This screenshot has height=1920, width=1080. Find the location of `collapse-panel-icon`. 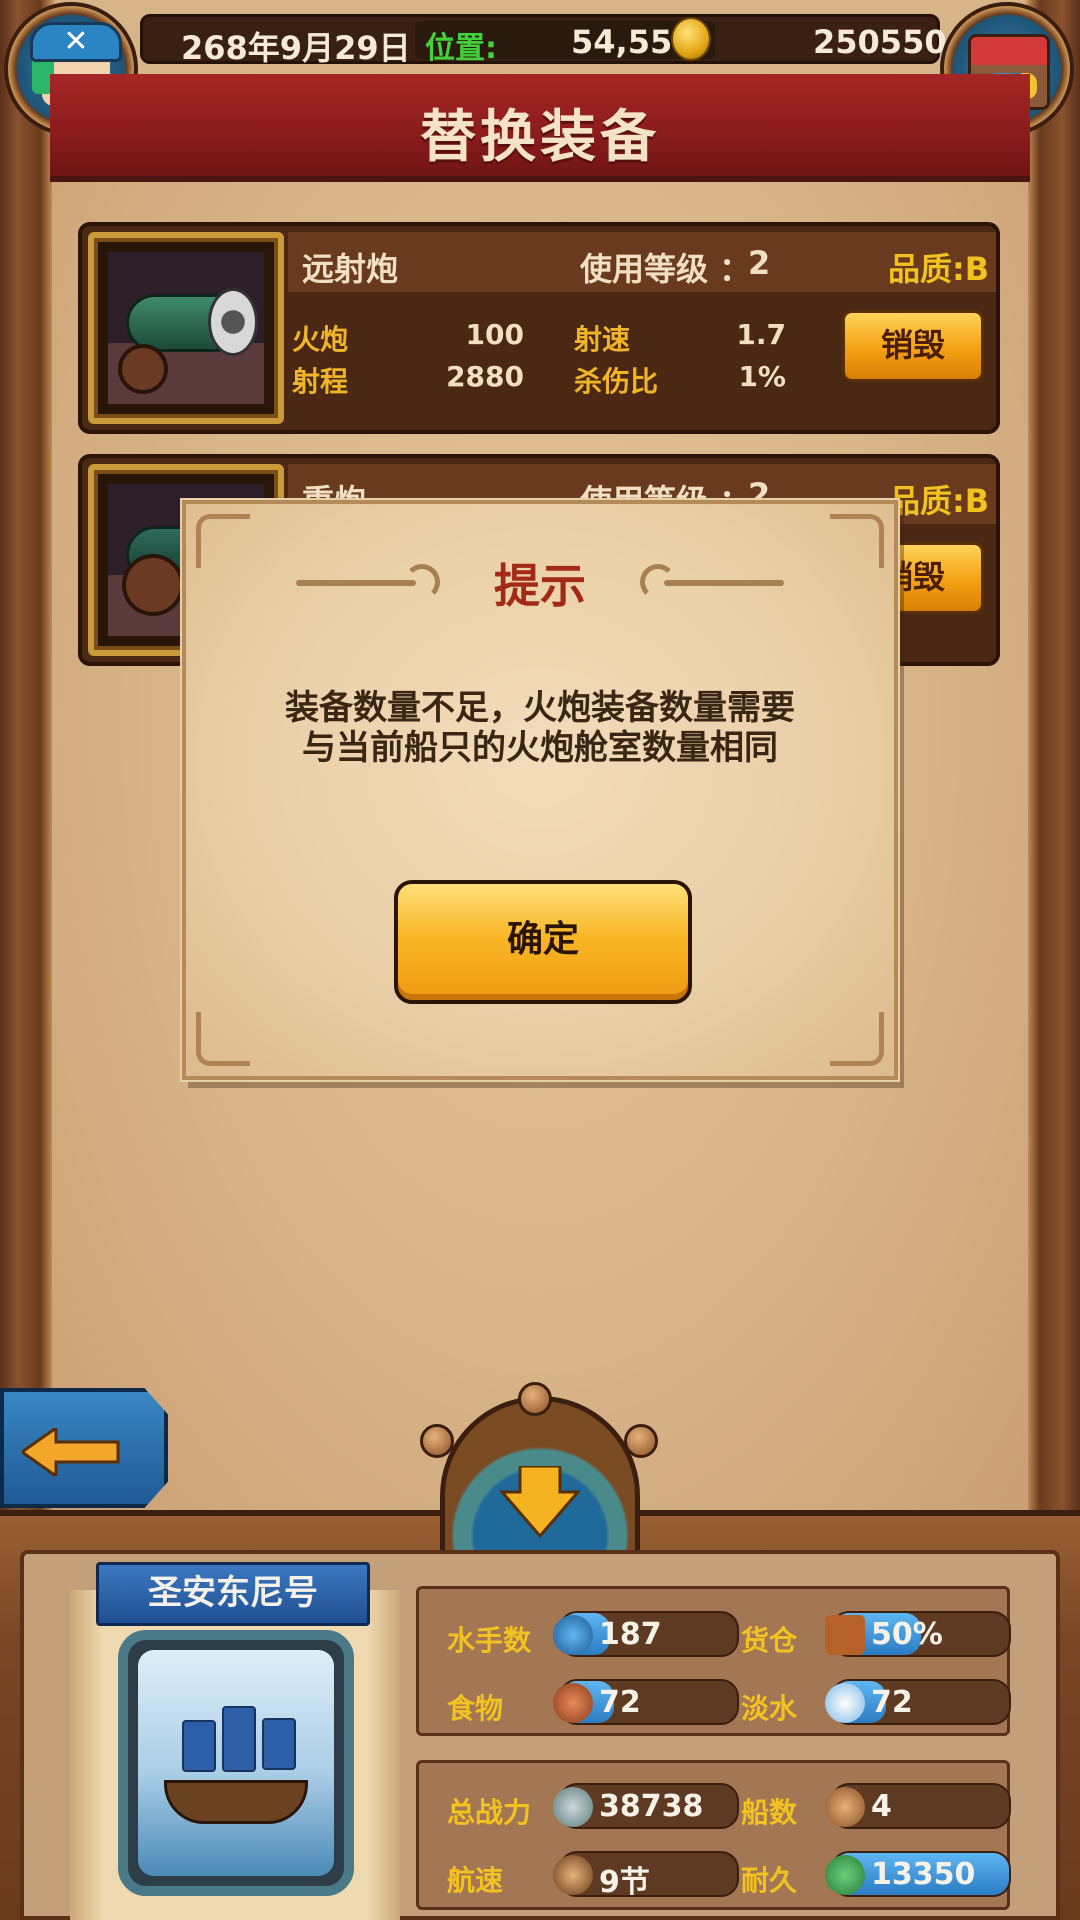

collapse-panel-icon is located at coordinates (540, 1502).